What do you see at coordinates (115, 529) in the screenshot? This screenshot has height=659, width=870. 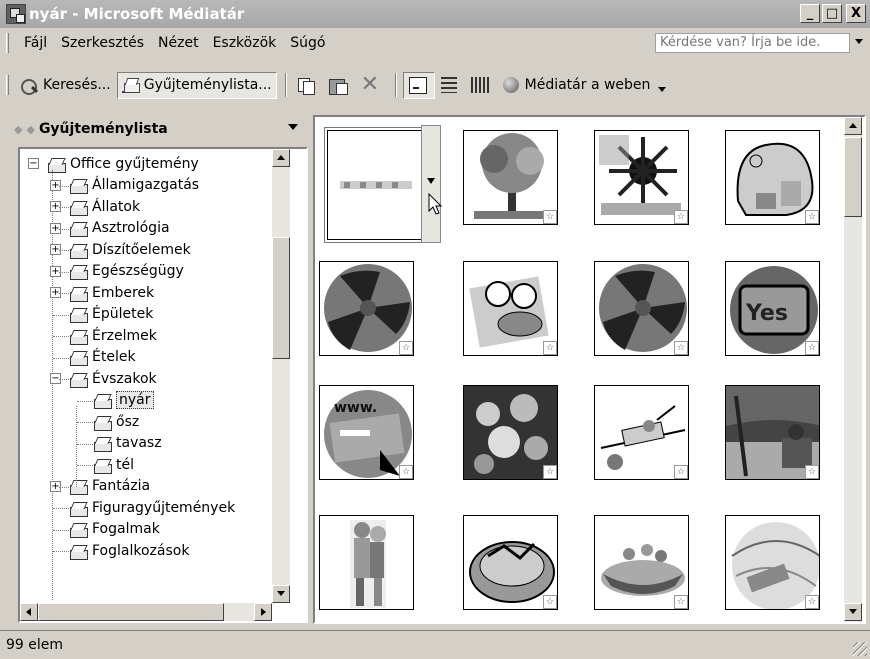 I see `tree-item: Fogalmak` at bounding box center [115, 529].